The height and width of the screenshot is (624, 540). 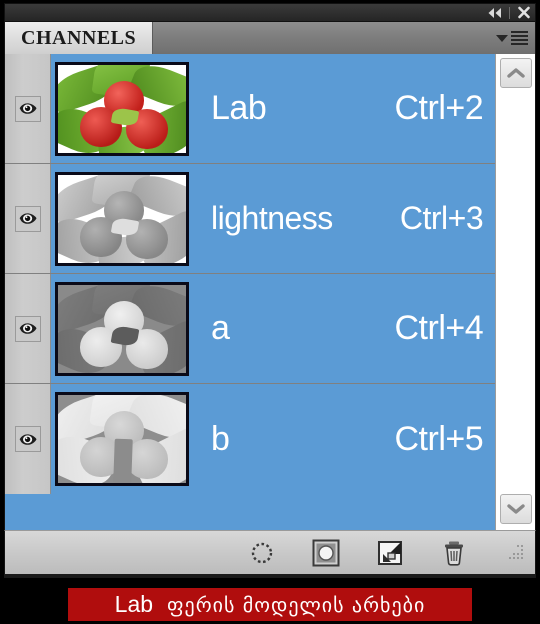 What do you see at coordinates (509, 12) in the screenshot?
I see `titlebar-separator` at bounding box center [509, 12].